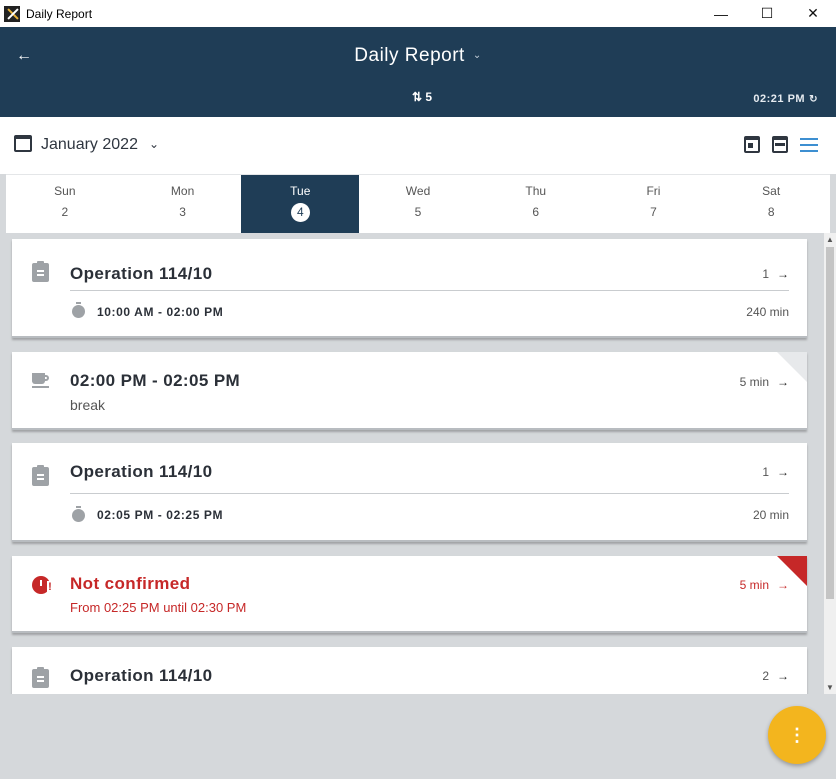 The height and width of the screenshot is (779, 836). Describe the element at coordinates (160, 312) in the screenshot. I see `time-range: 10:00 AM - 02:00 PM` at that location.